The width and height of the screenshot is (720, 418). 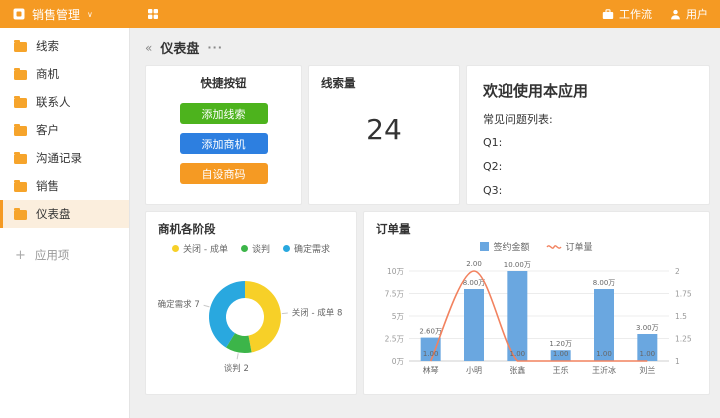 What do you see at coordinates (683, 294) in the screenshot?
I see `chart-label: 1.75` at bounding box center [683, 294].